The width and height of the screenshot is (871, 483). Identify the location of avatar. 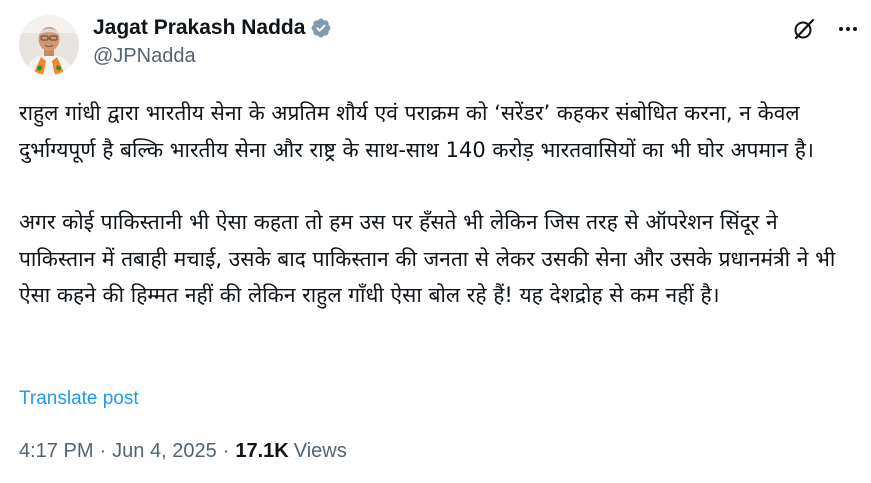
(49, 45).